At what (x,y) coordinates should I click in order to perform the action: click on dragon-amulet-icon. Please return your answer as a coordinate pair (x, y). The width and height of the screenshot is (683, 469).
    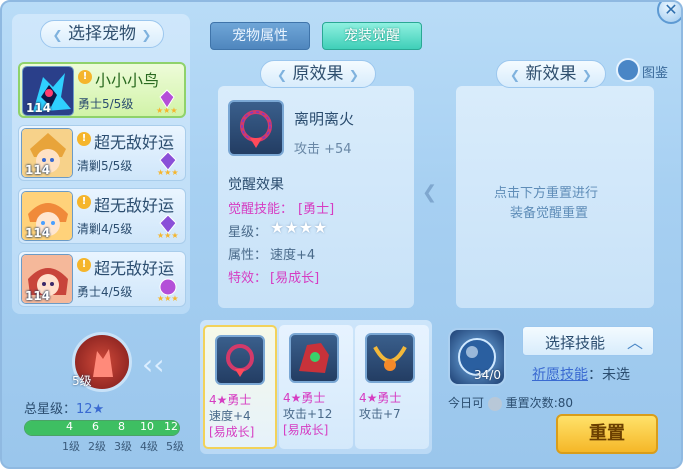
    Looking at the image, I should click on (314, 358).